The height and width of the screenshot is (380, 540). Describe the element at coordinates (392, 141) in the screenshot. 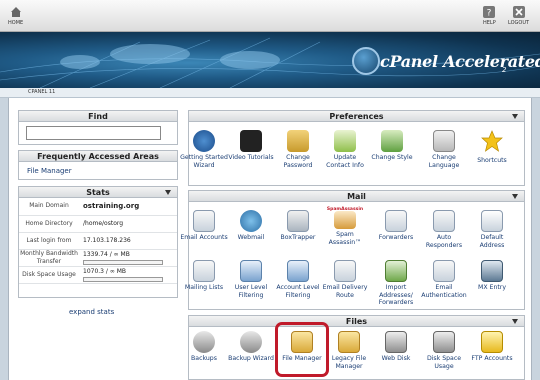

I see `style-icon` at that location.